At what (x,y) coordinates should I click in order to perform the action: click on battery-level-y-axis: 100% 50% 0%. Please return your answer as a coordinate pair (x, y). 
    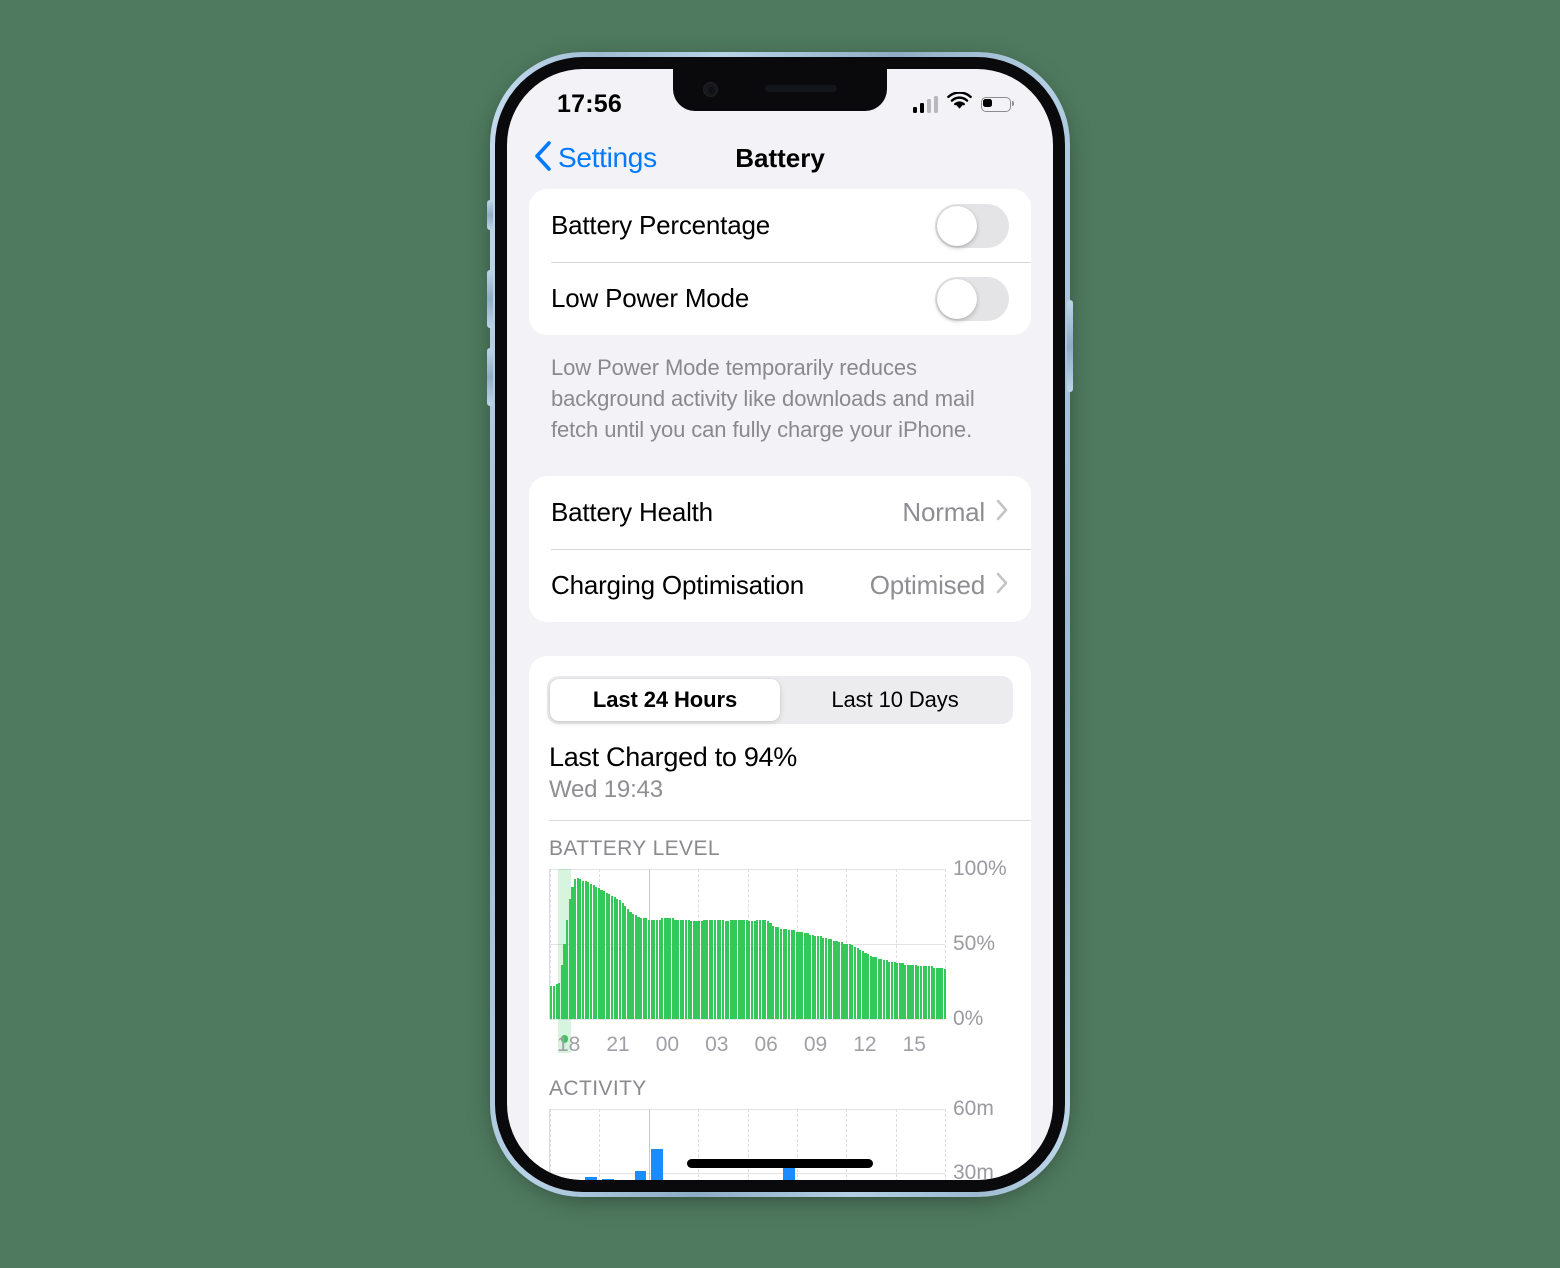
    Looking at the image, I should click on (978, 943).